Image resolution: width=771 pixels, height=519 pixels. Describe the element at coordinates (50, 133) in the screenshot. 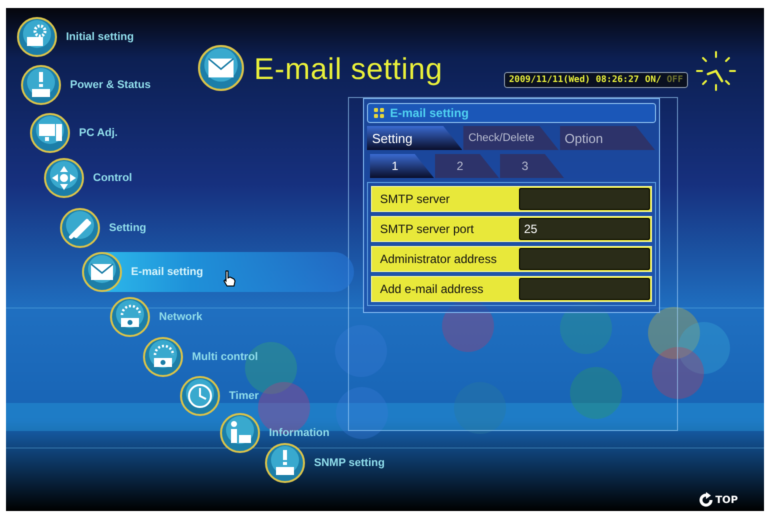

I see `computer-icon` at that location.